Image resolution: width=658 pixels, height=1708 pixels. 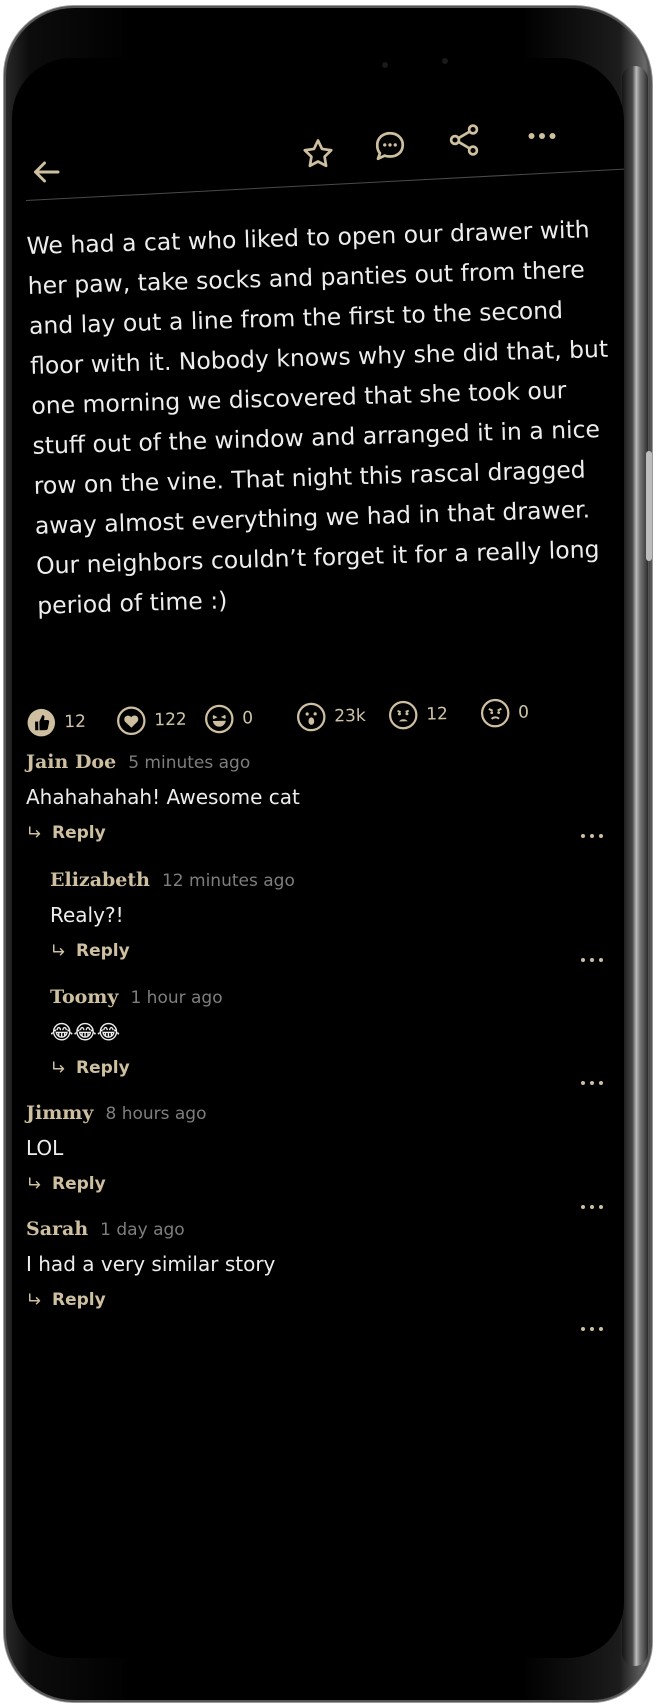 I want to click on comment-author: Toomy, so click(x=84, y=997).